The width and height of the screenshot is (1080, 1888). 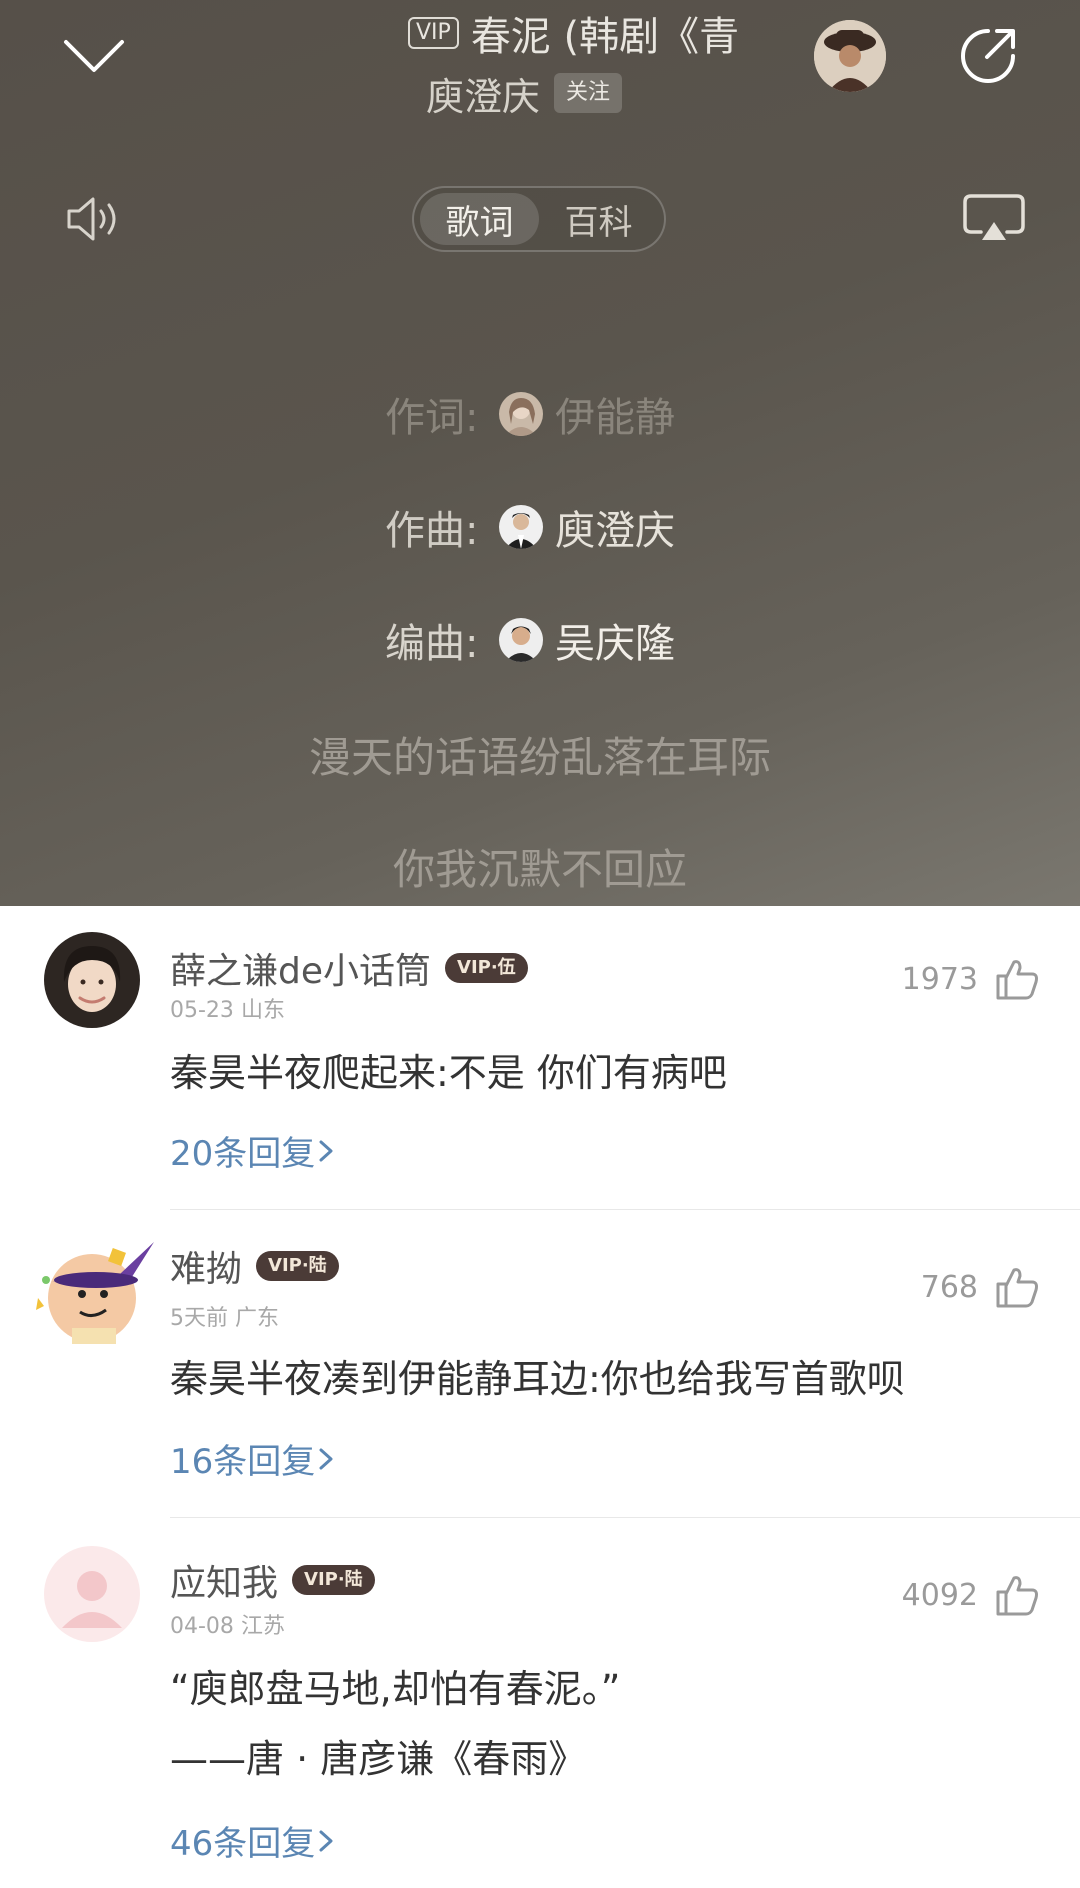 What do you see at coordinates (448, 1073) in the screenshot?
I see `comment-text: 秦昊半夜爬起来:不是 你们有病吧` at bounding box center [448, 1073].